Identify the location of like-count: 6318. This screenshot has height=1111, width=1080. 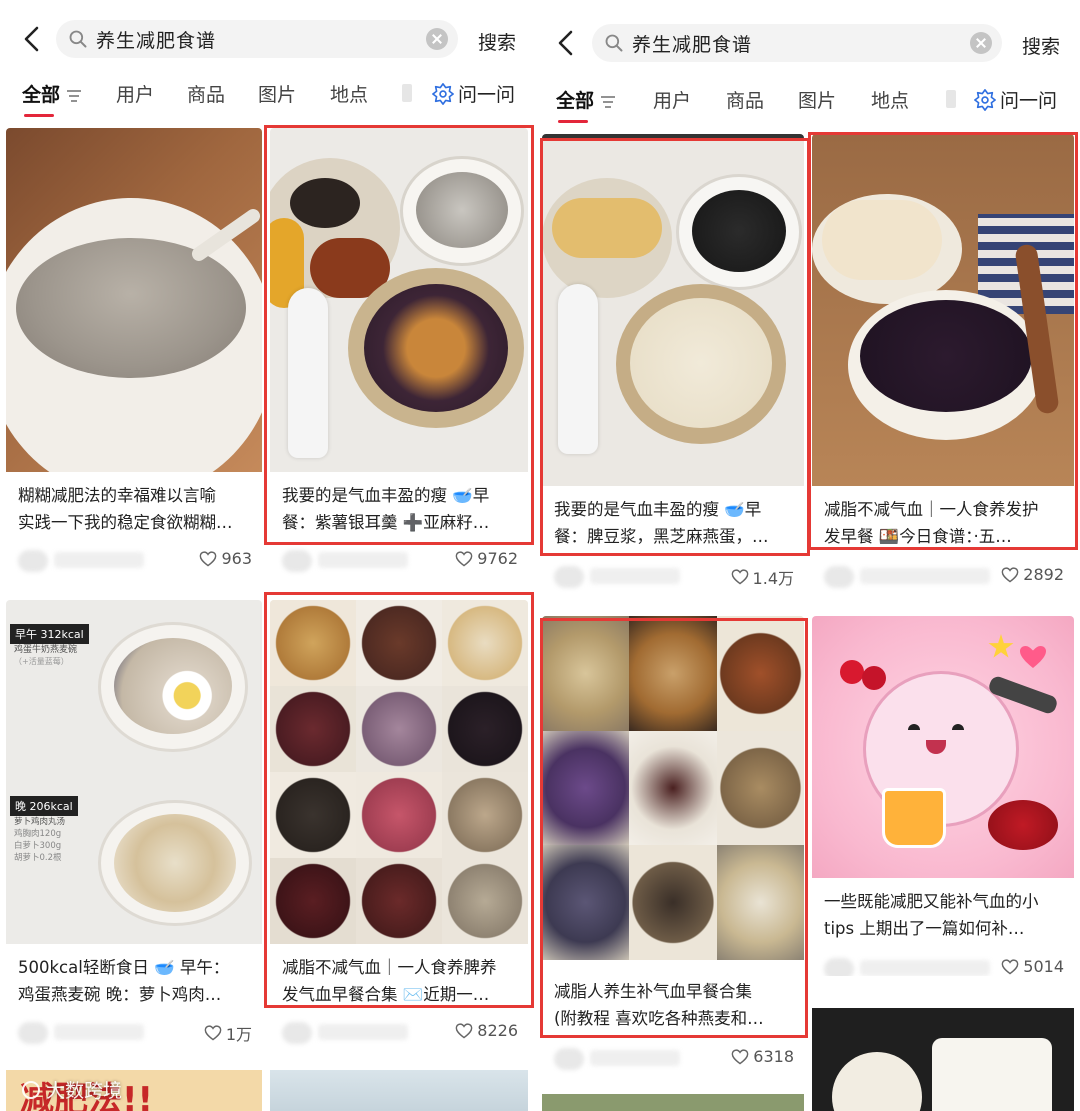
(773, 1056).